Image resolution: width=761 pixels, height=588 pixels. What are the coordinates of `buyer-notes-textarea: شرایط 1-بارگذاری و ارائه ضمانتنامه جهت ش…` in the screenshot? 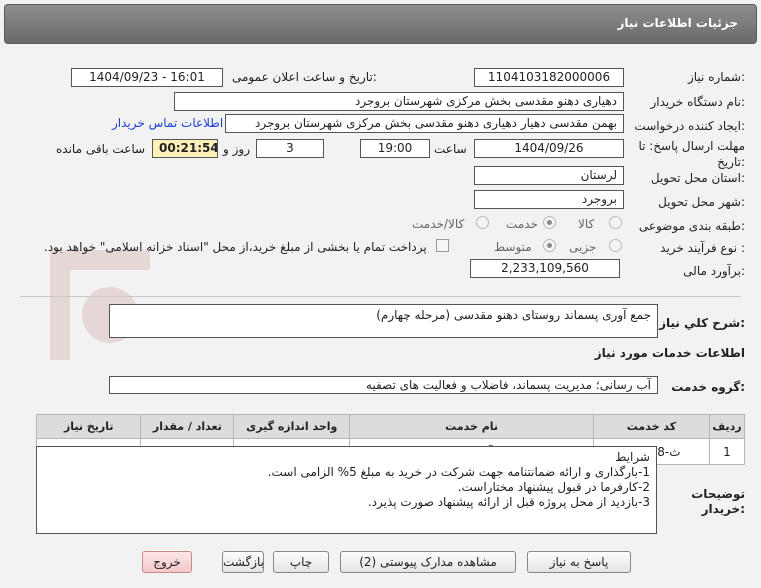 It's located at (346, 490).